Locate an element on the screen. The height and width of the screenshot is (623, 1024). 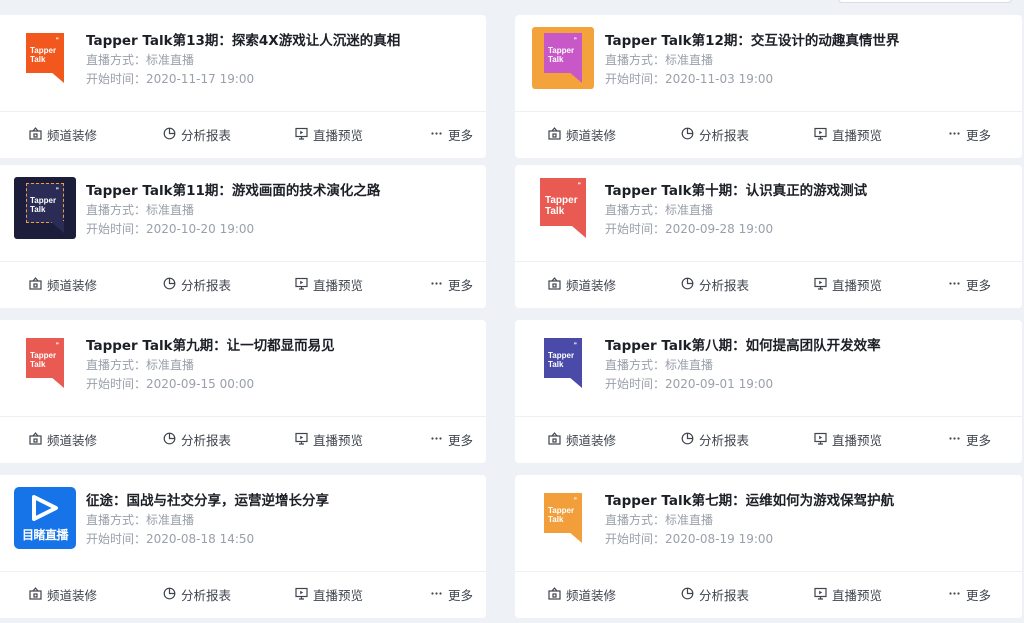
live-start-time: 开始时间：2020-08-18 14:50 is located at coordinates (170, 539).